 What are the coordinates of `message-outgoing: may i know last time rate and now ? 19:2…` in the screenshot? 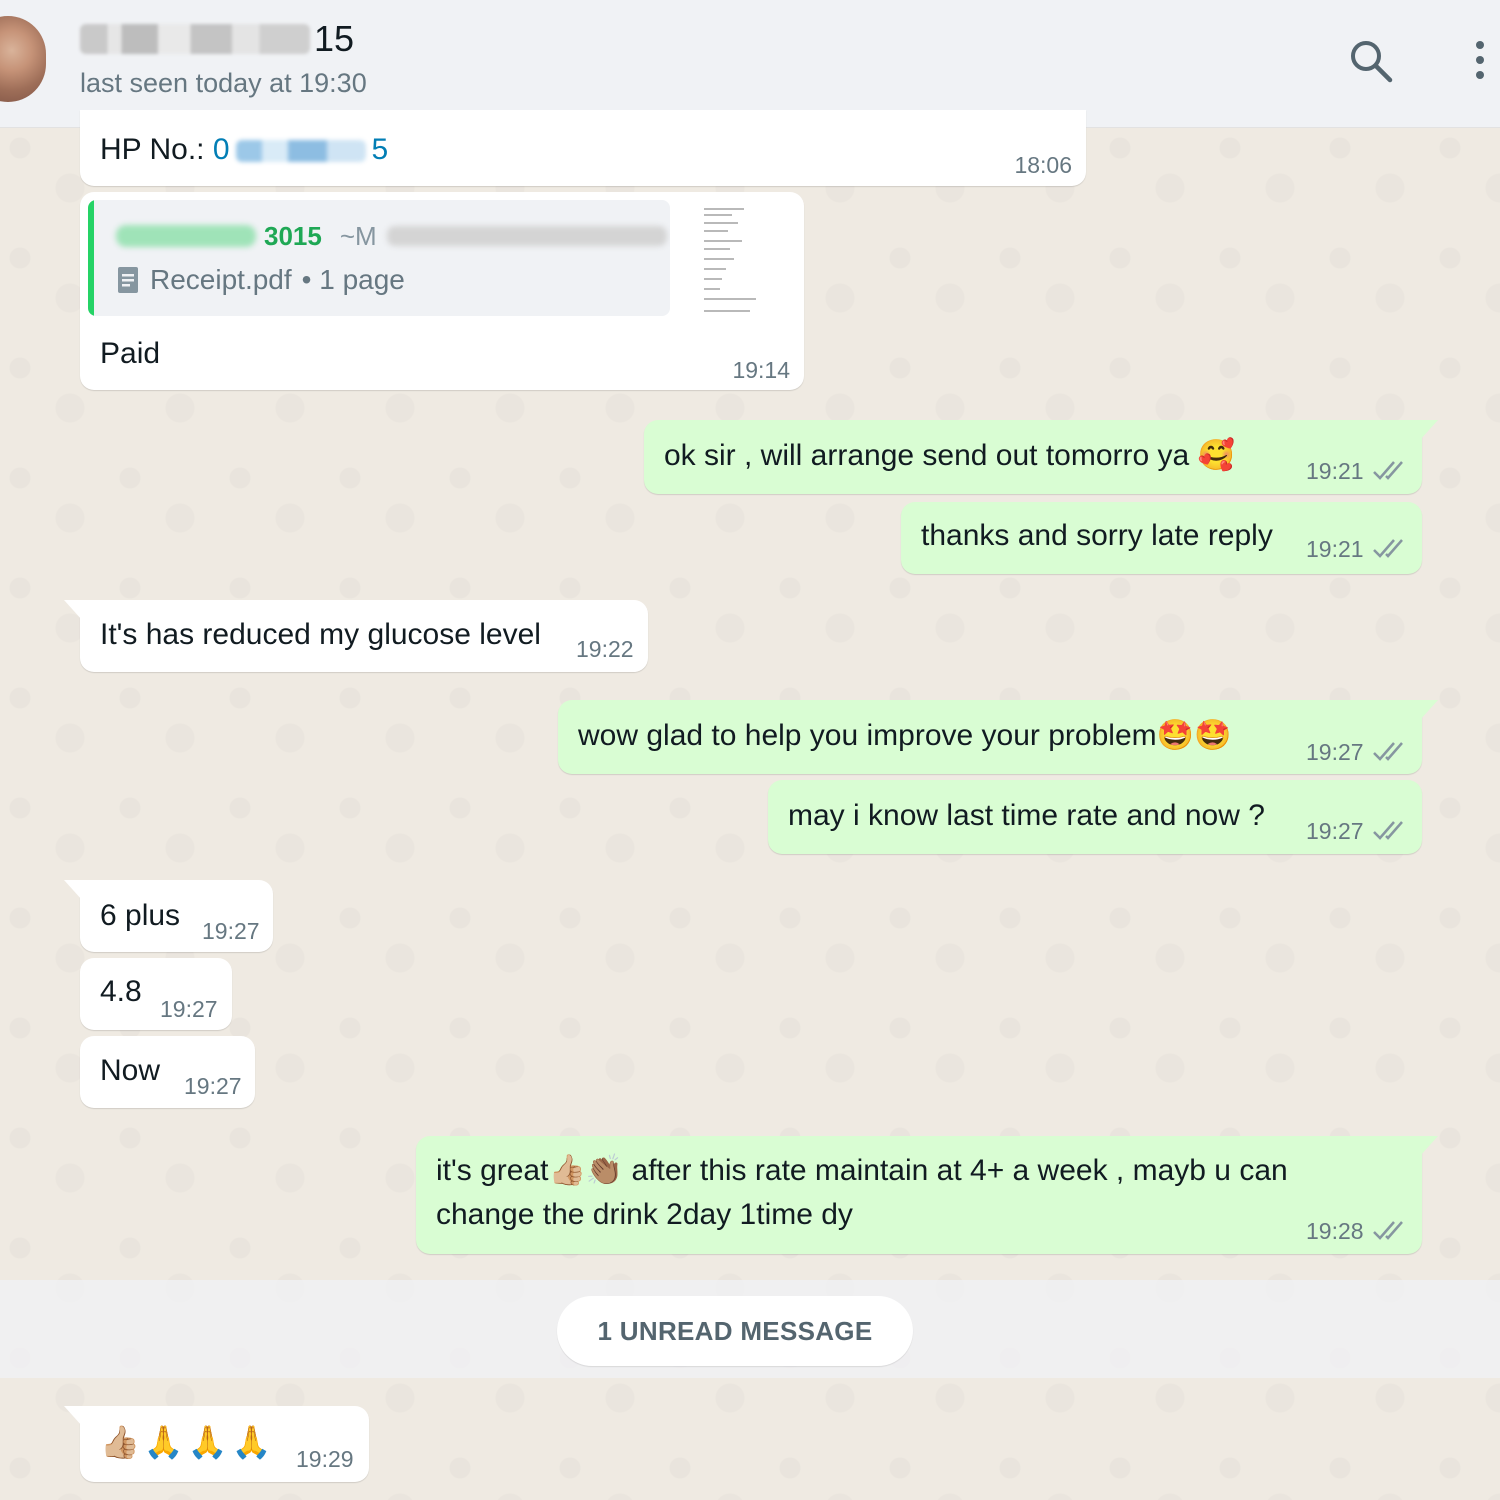 It's located at (1095, 817).